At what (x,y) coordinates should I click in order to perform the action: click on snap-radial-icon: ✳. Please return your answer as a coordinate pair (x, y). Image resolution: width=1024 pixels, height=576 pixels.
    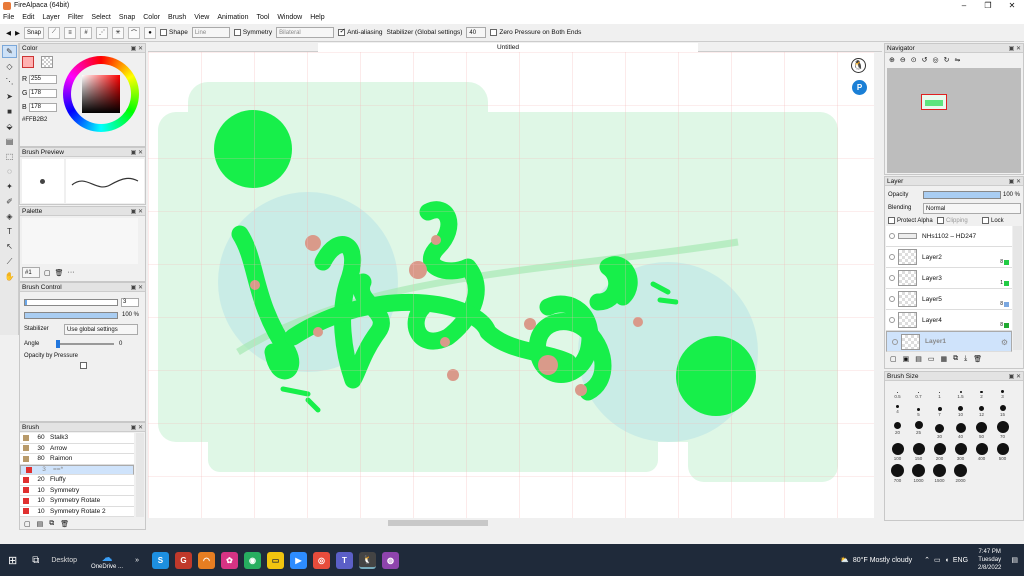
    Looking at the image, I should click on (118, 32).